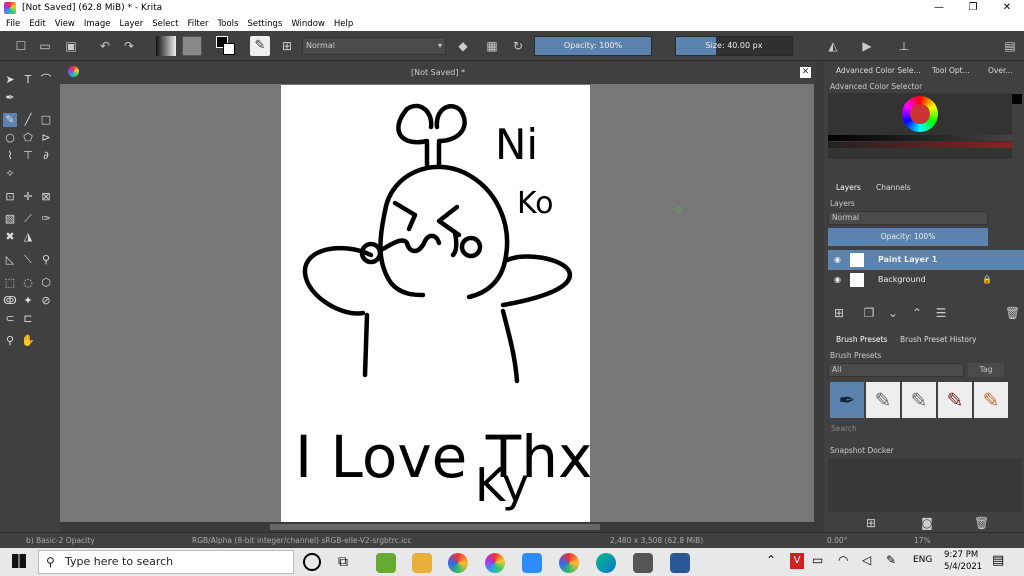  Describe the element at coordinates (132, 24) in the screenshot. I see `menu-layer: Layer` at that location.